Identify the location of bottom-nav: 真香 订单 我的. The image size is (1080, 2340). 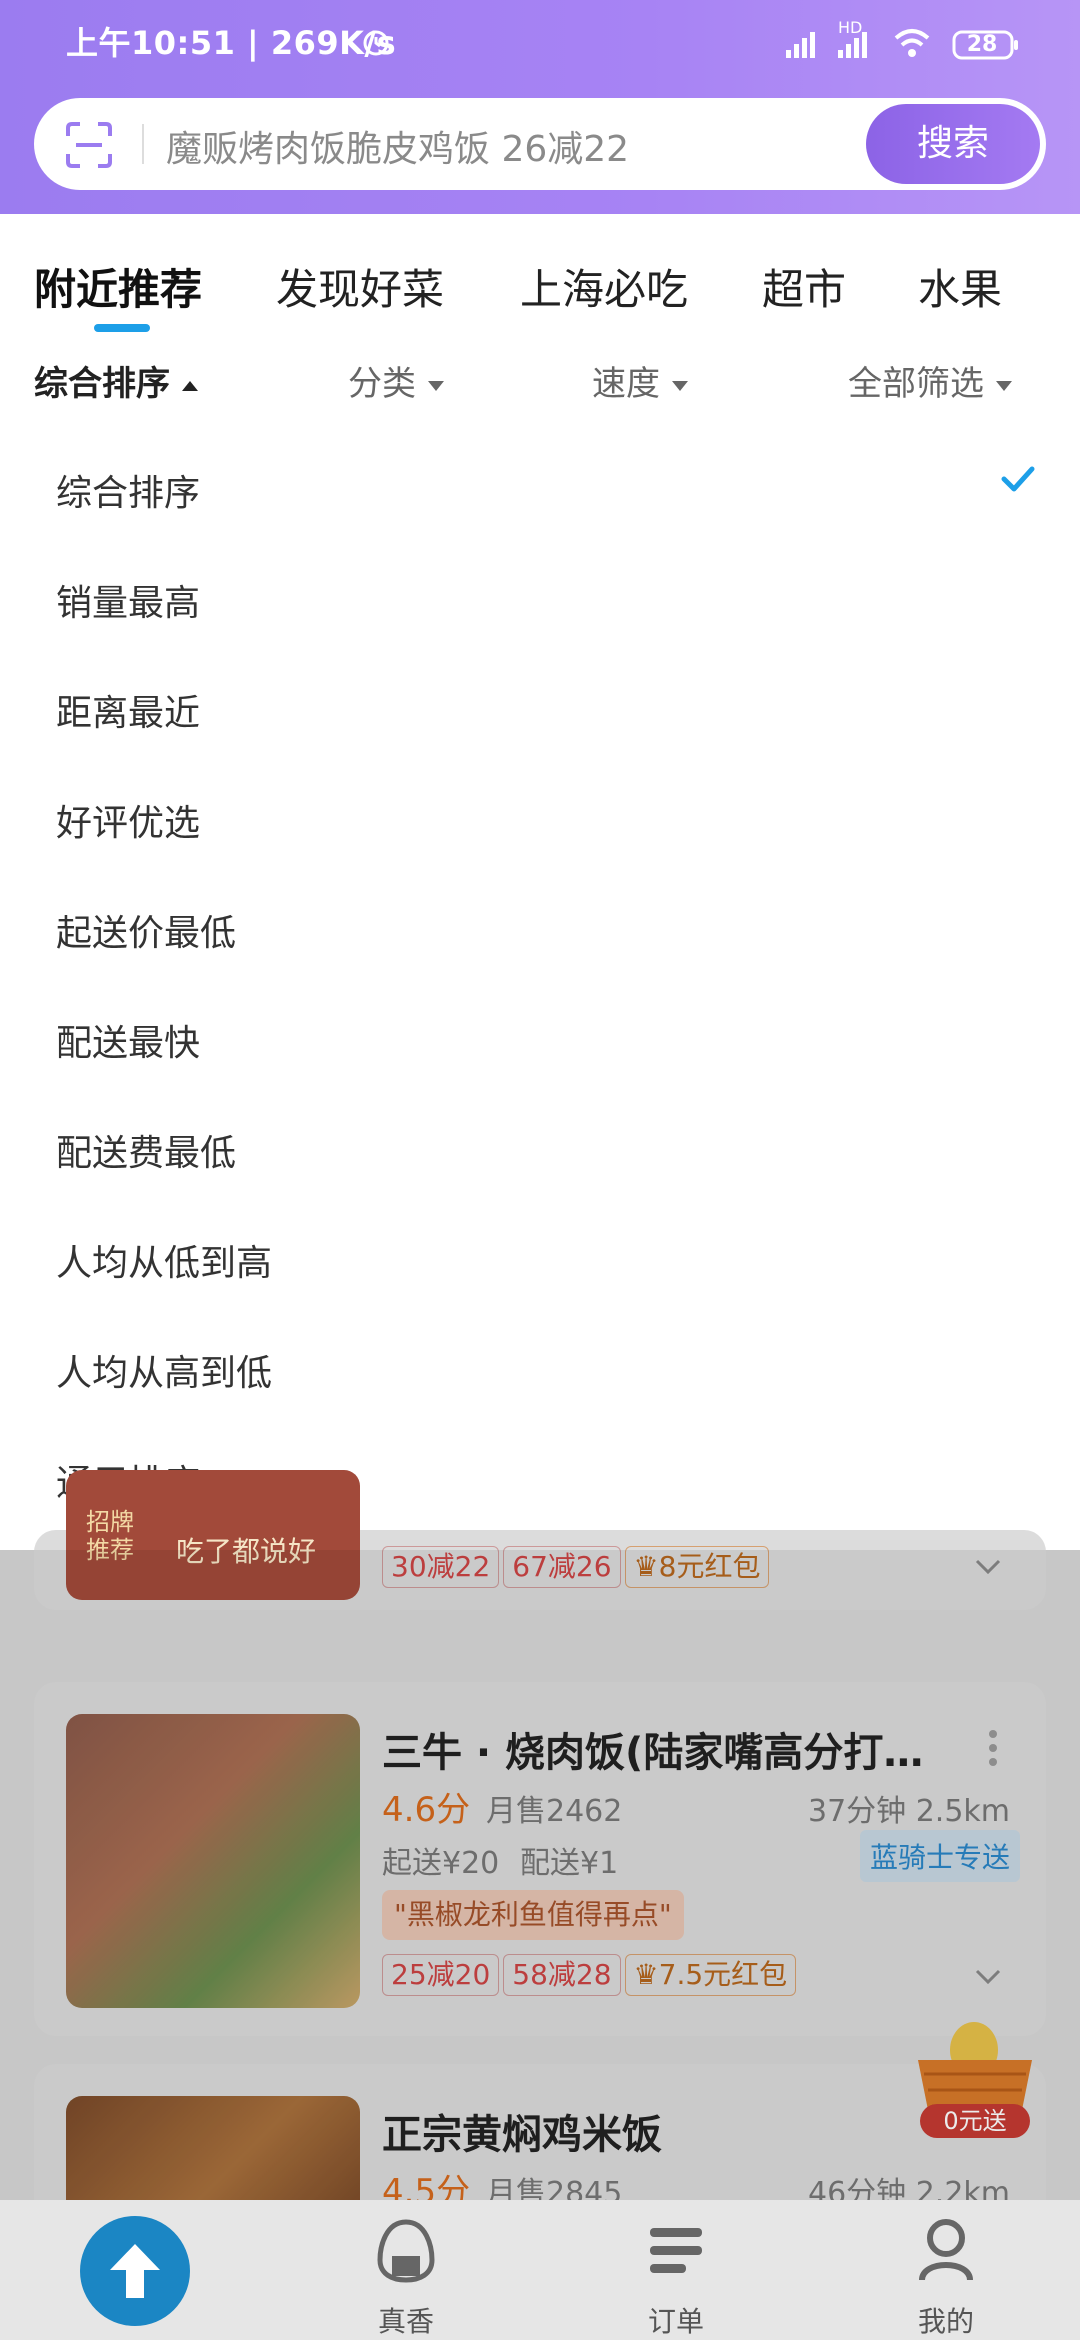
(540, 2270).